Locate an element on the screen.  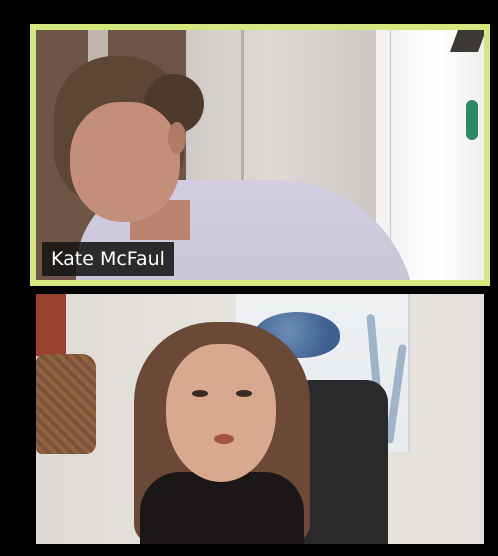
background-fabric is located at coordinates (51, 325).